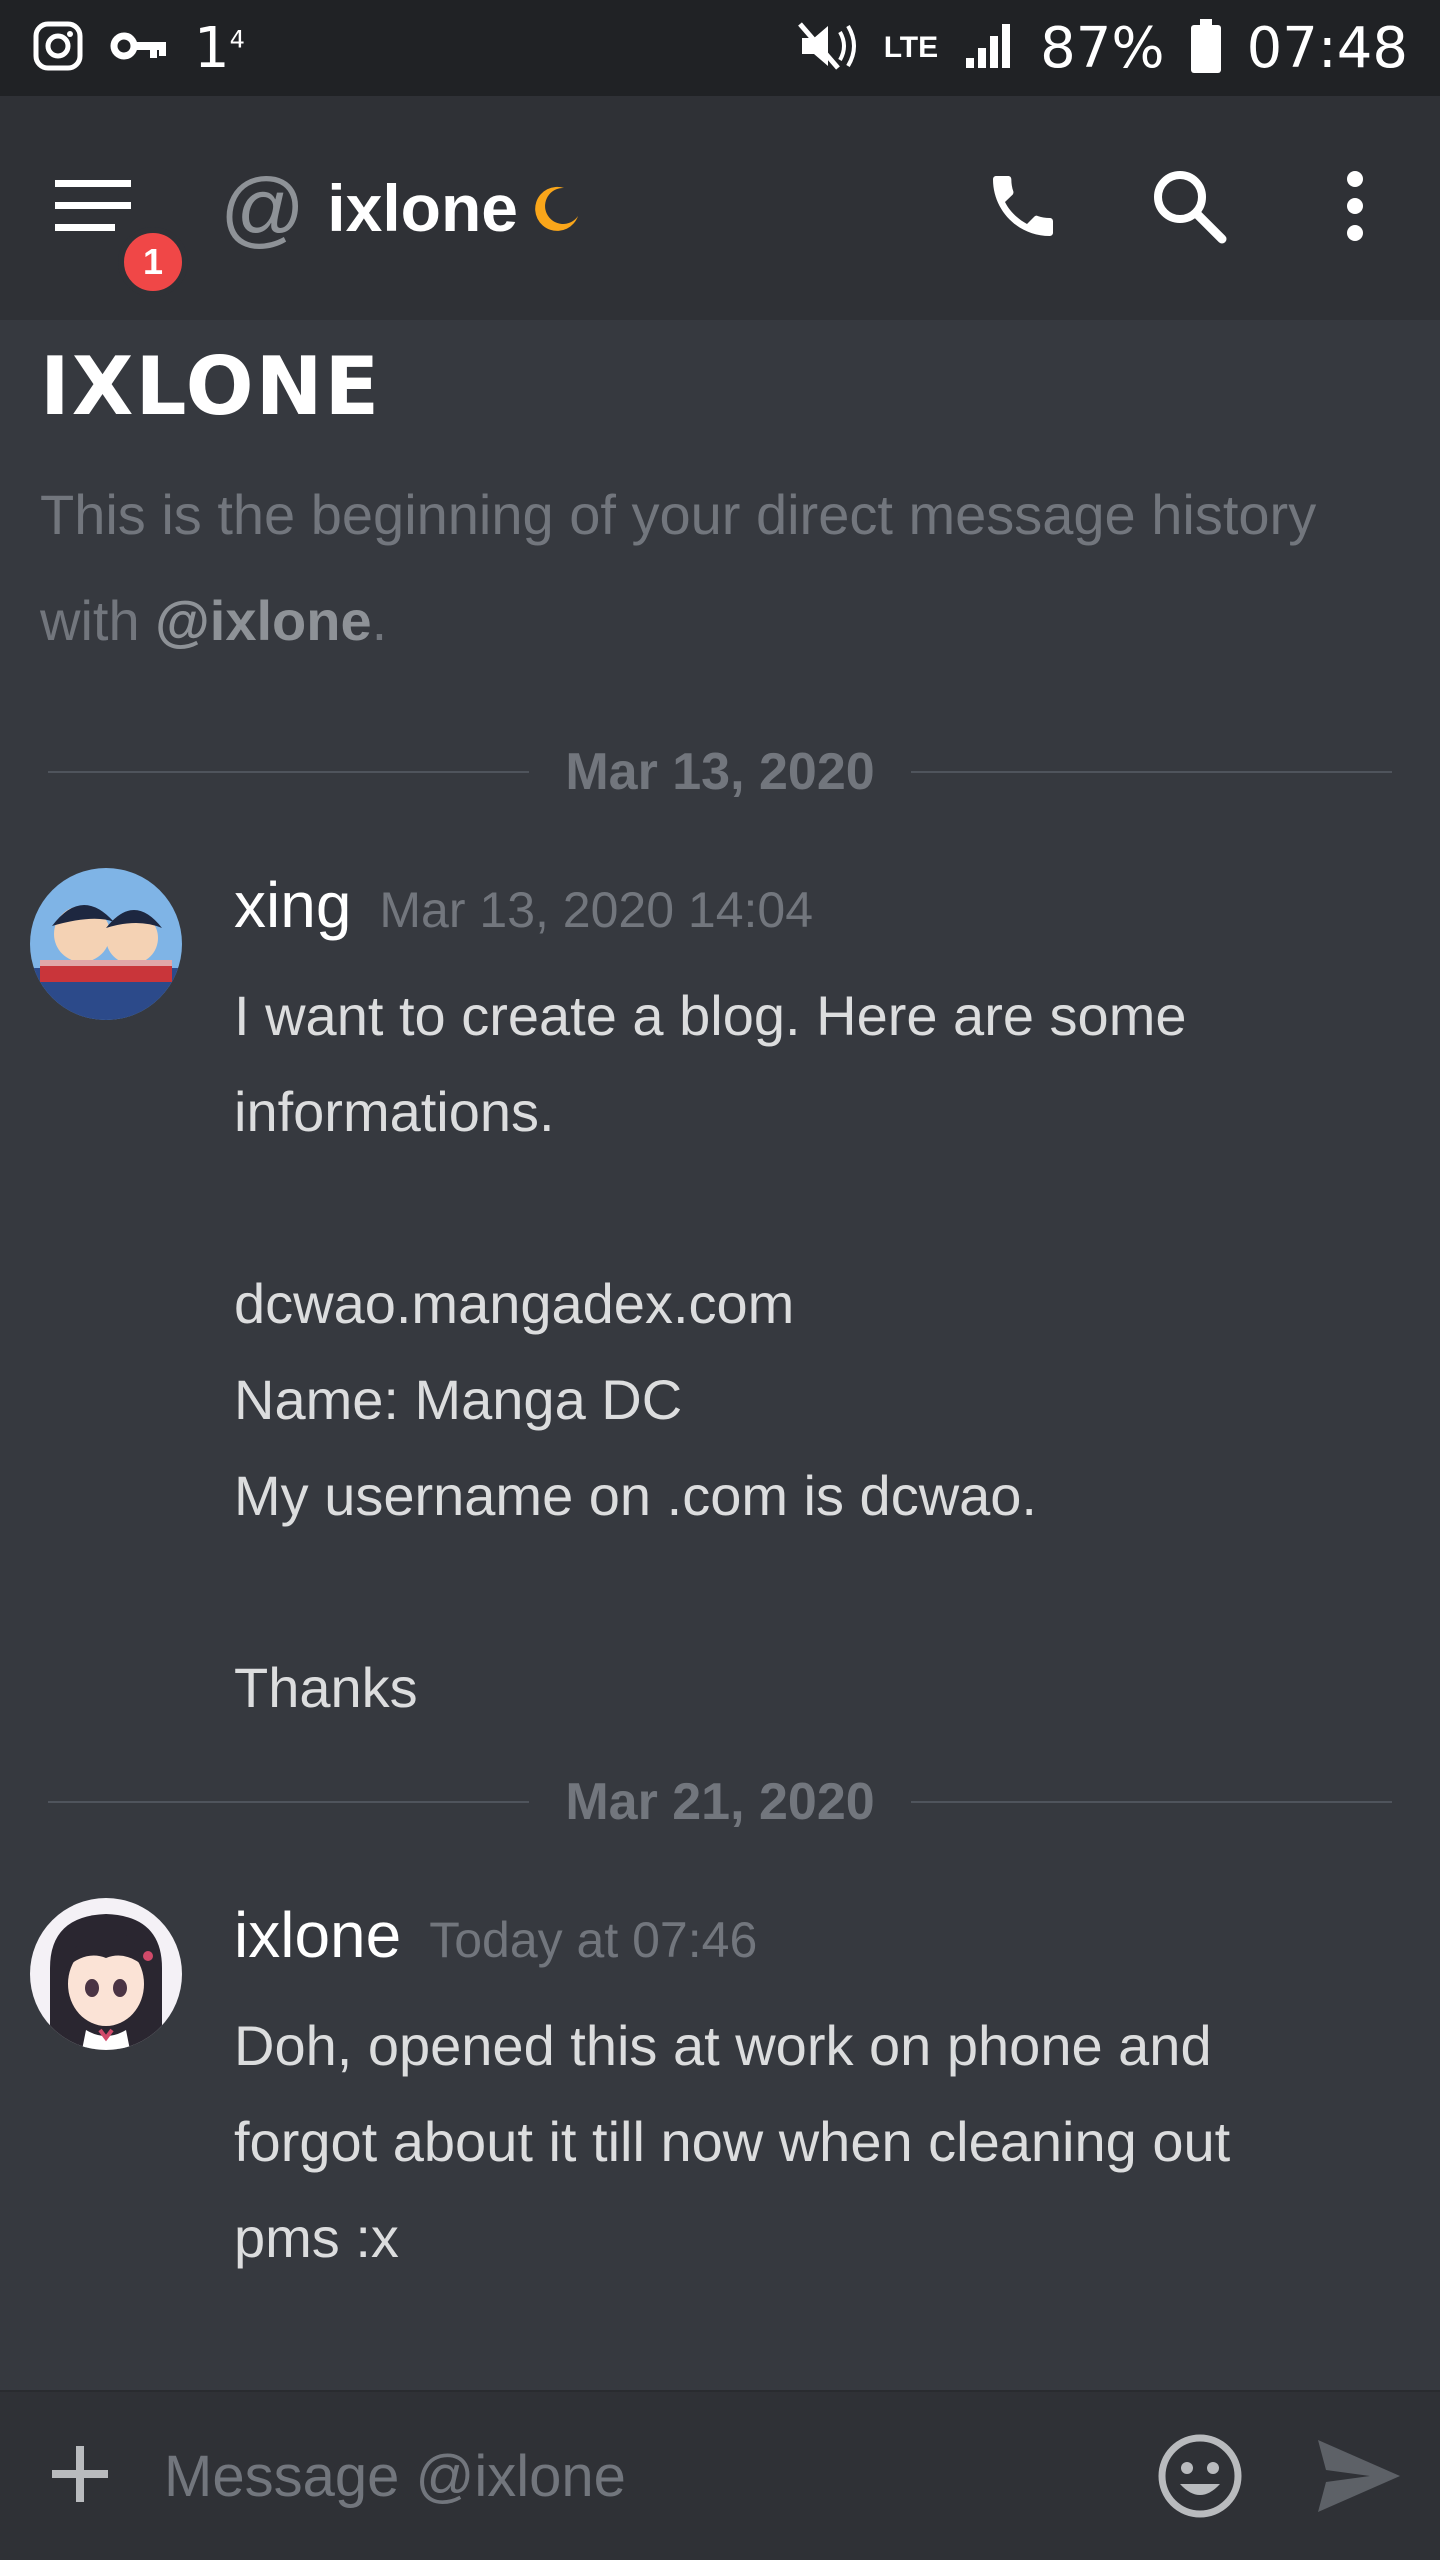 The height and width of the screenshot is (2560, 1440). I want to click on emoji-button, so click(1200, 2478).